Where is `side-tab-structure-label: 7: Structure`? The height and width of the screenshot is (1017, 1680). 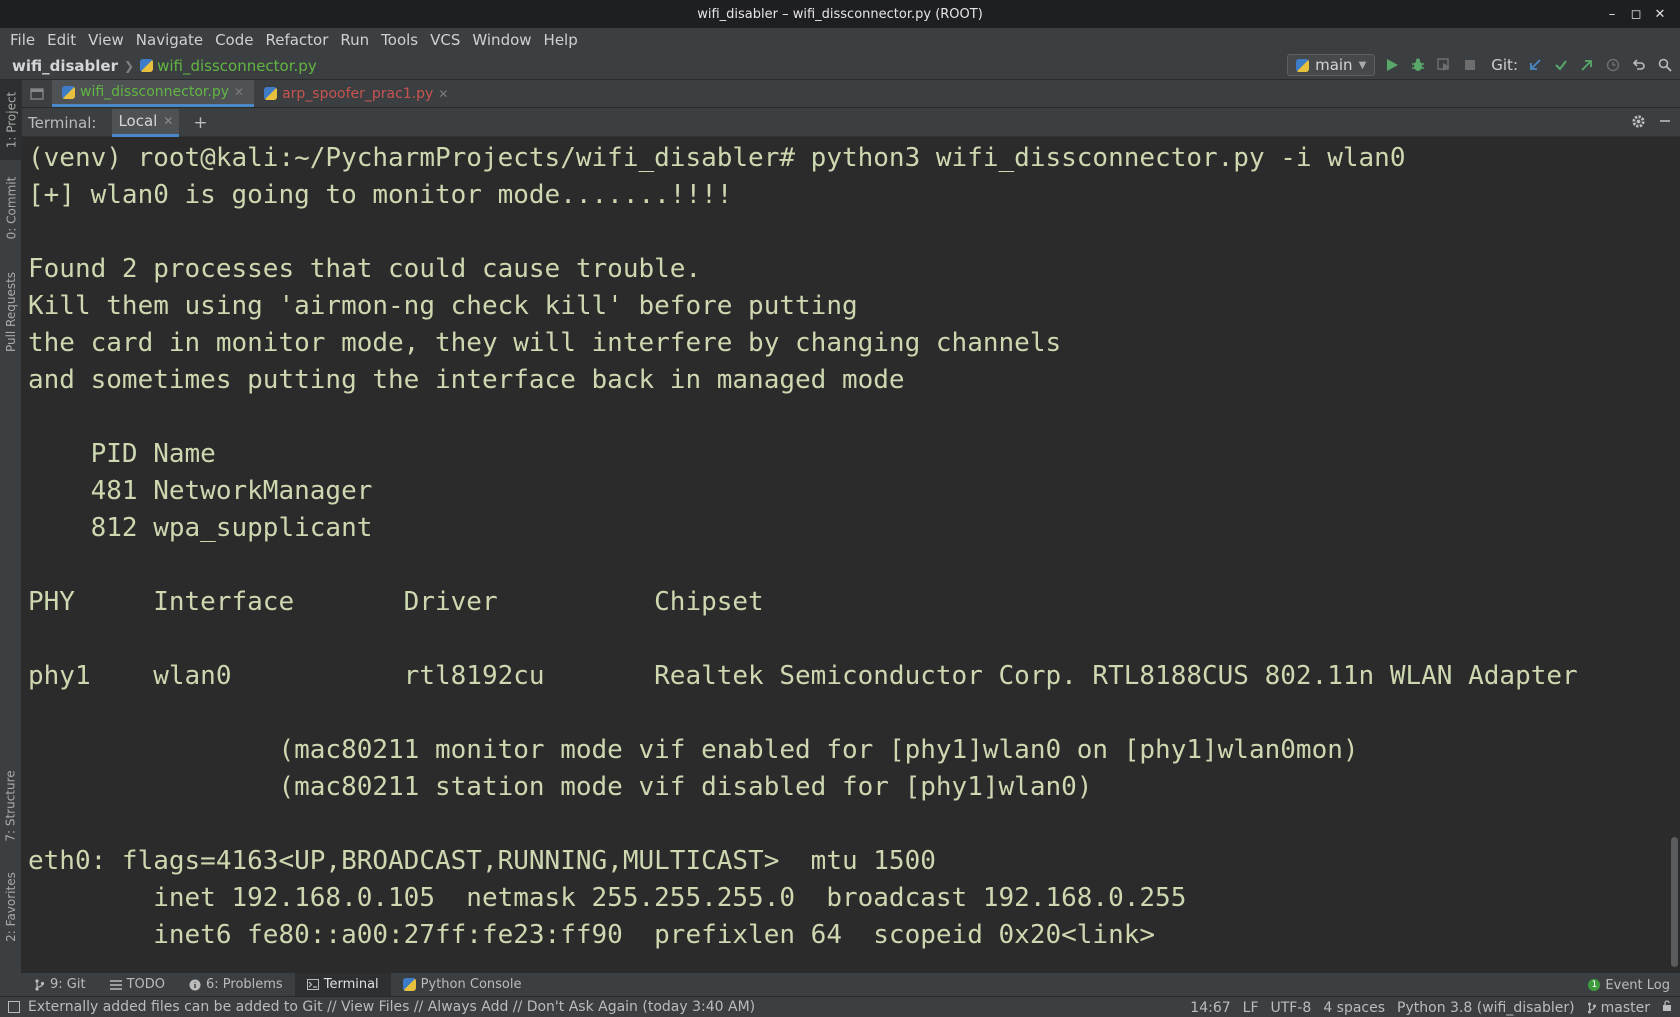
side-tab-structure-label: 7: Structure is located at coordinates (11, 806).